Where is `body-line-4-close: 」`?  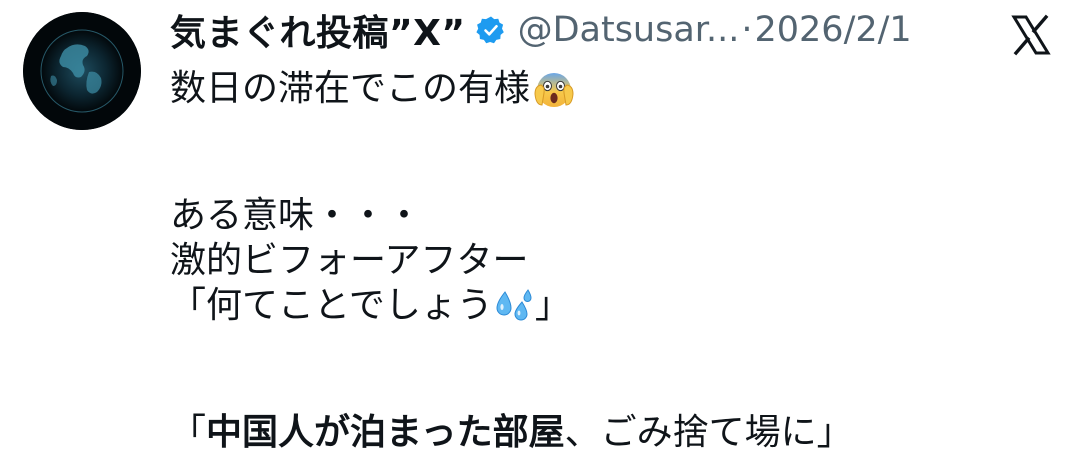
body-line-4-close: 」 is located at coordinates (552, 305).